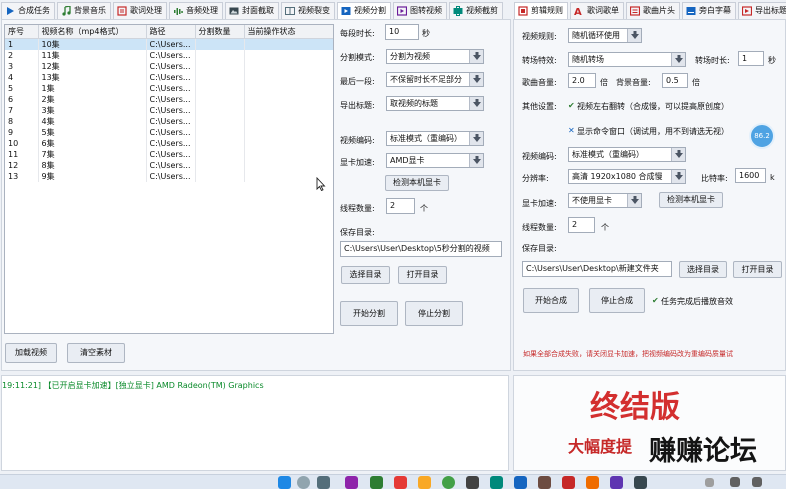  I want to click on song-volume-input: 2.0, so click(582, 80).